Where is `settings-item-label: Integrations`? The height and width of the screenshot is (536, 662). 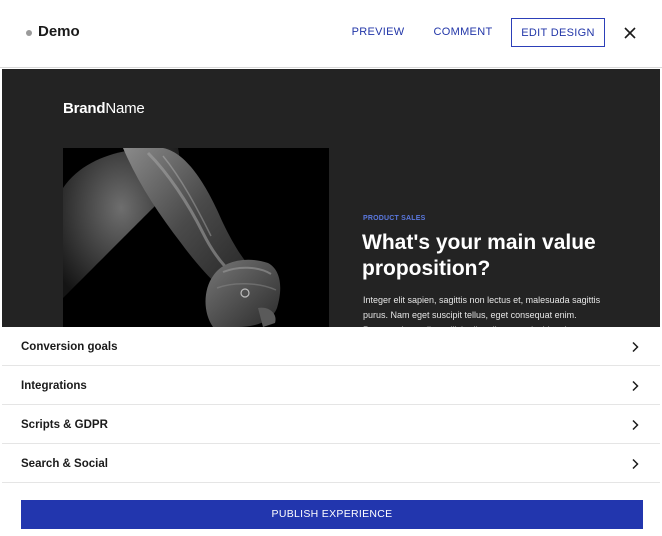 settings-item-label: Integrations is located at coordinates (54, 386).